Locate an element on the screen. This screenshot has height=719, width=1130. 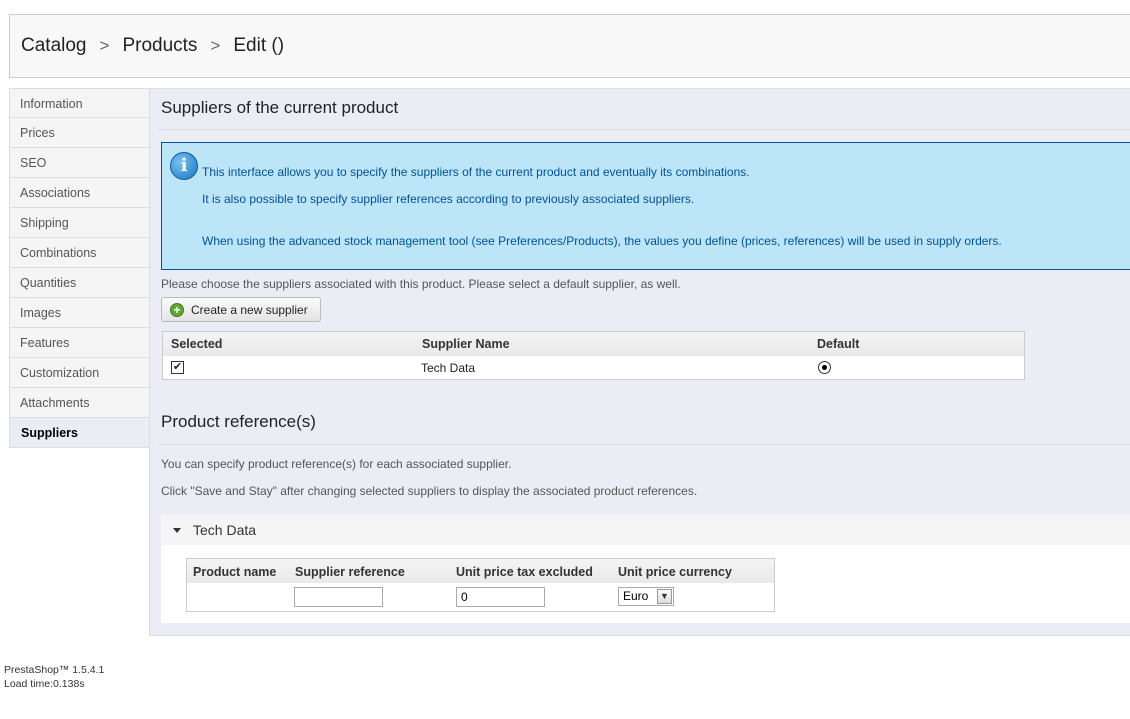
accordion-supplier-name: Tech Data is located at coordinates (225, 530).